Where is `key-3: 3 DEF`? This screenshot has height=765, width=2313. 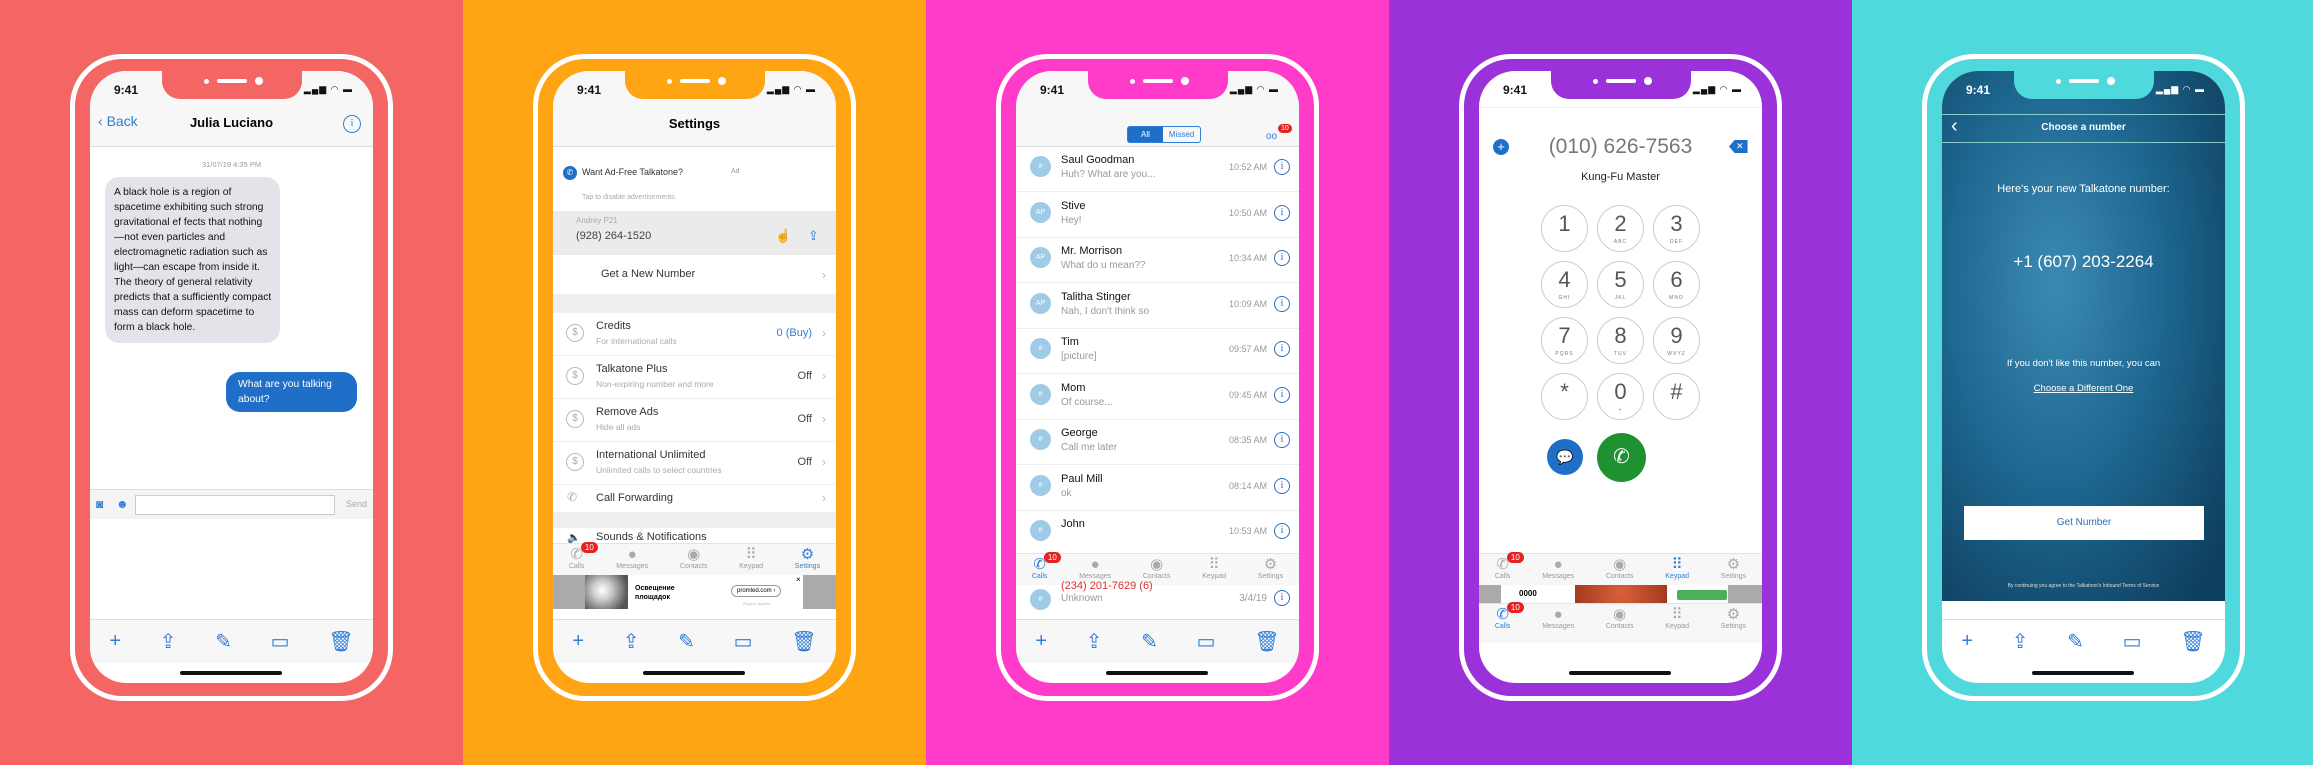
key-3: 3 DEF is located at coordinates (1676, 228).